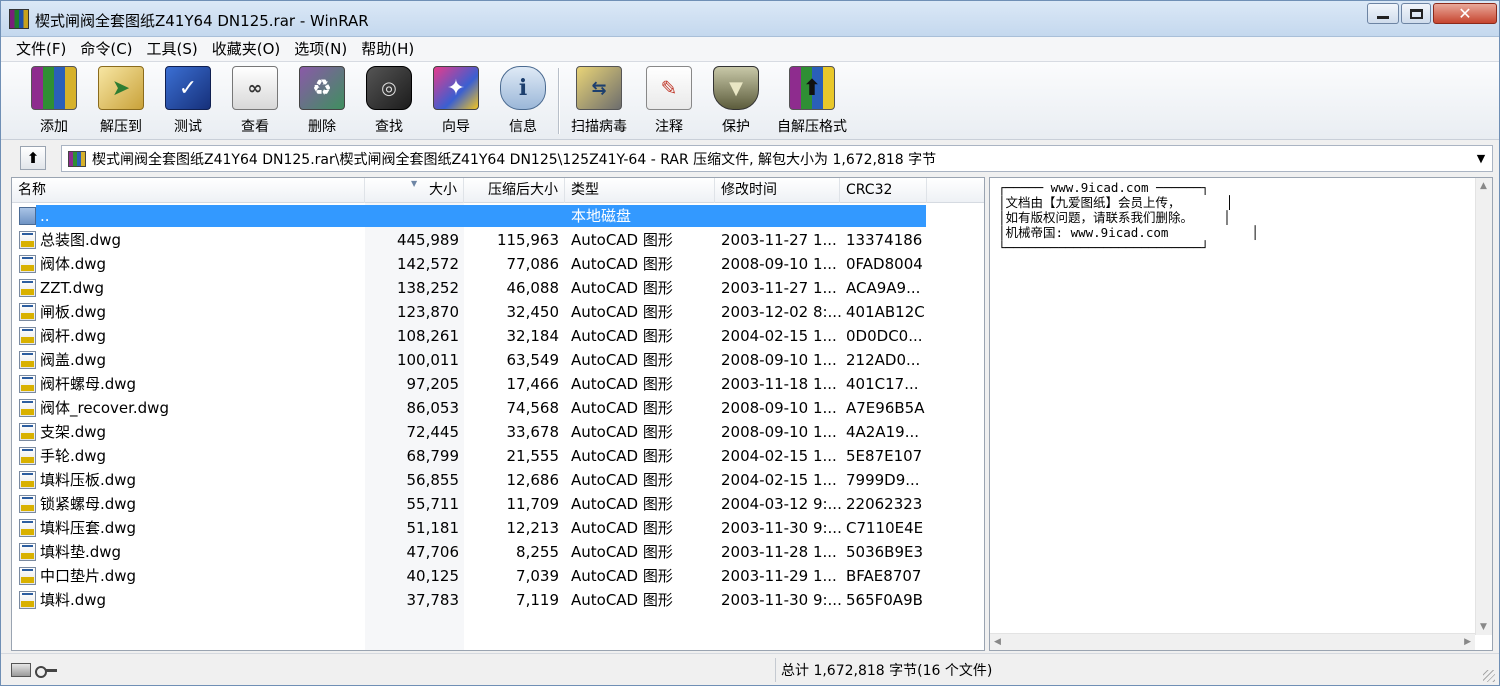  I want to click on column-header-type: 类型, so click(640, 190).